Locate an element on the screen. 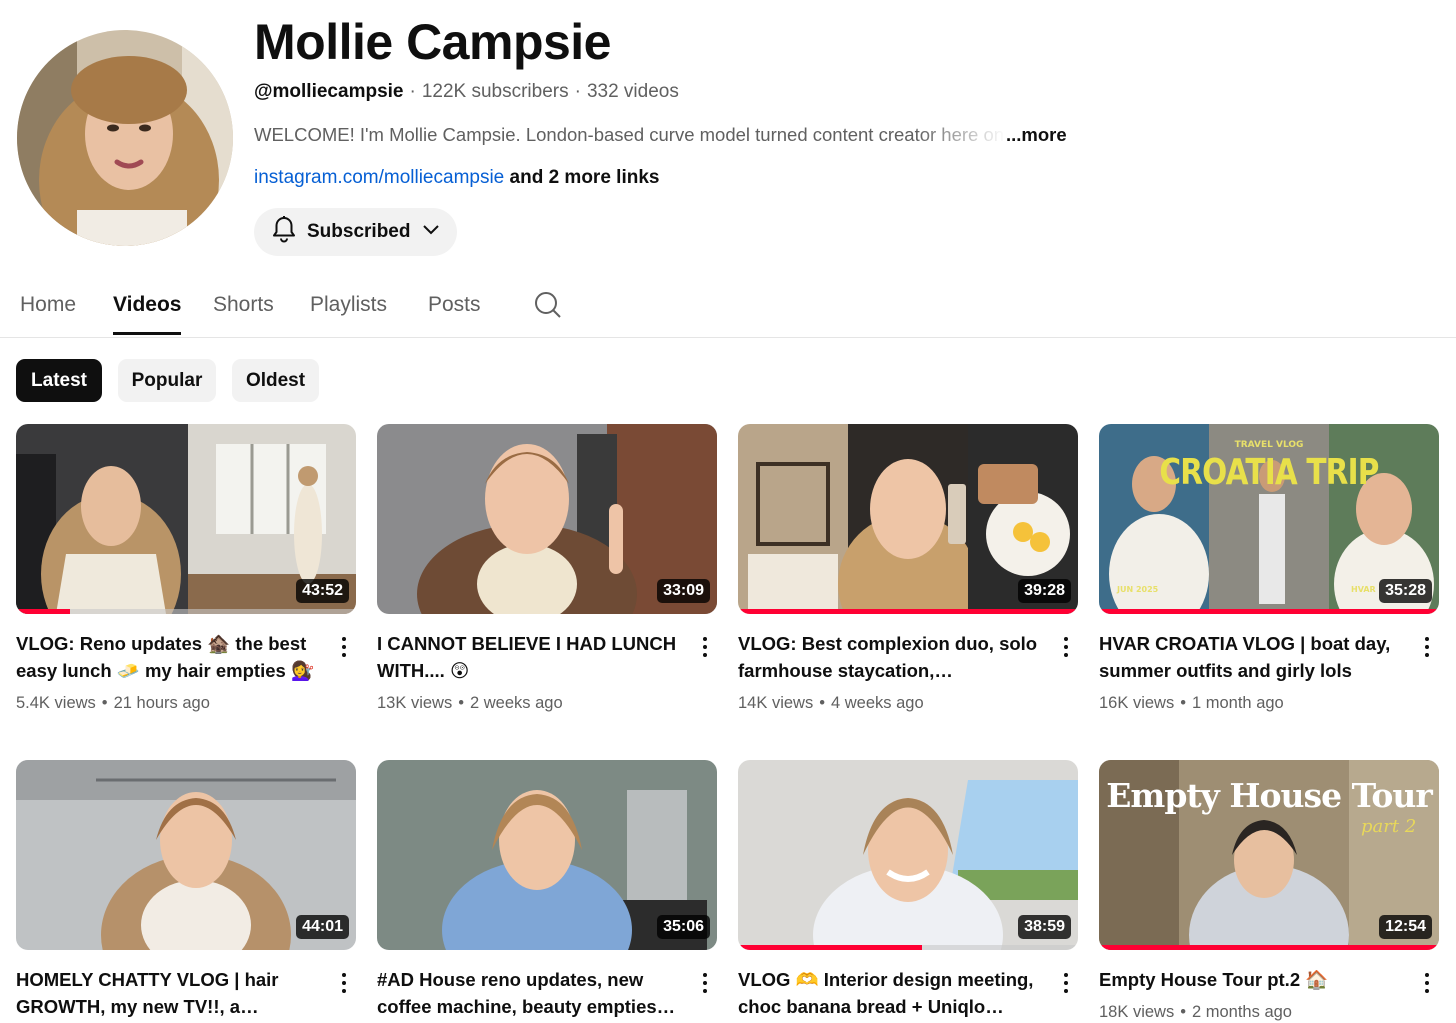 This screenshot has height=1023, width=1456. video-duration: 39:28 is located at coordinates (1044, 591).